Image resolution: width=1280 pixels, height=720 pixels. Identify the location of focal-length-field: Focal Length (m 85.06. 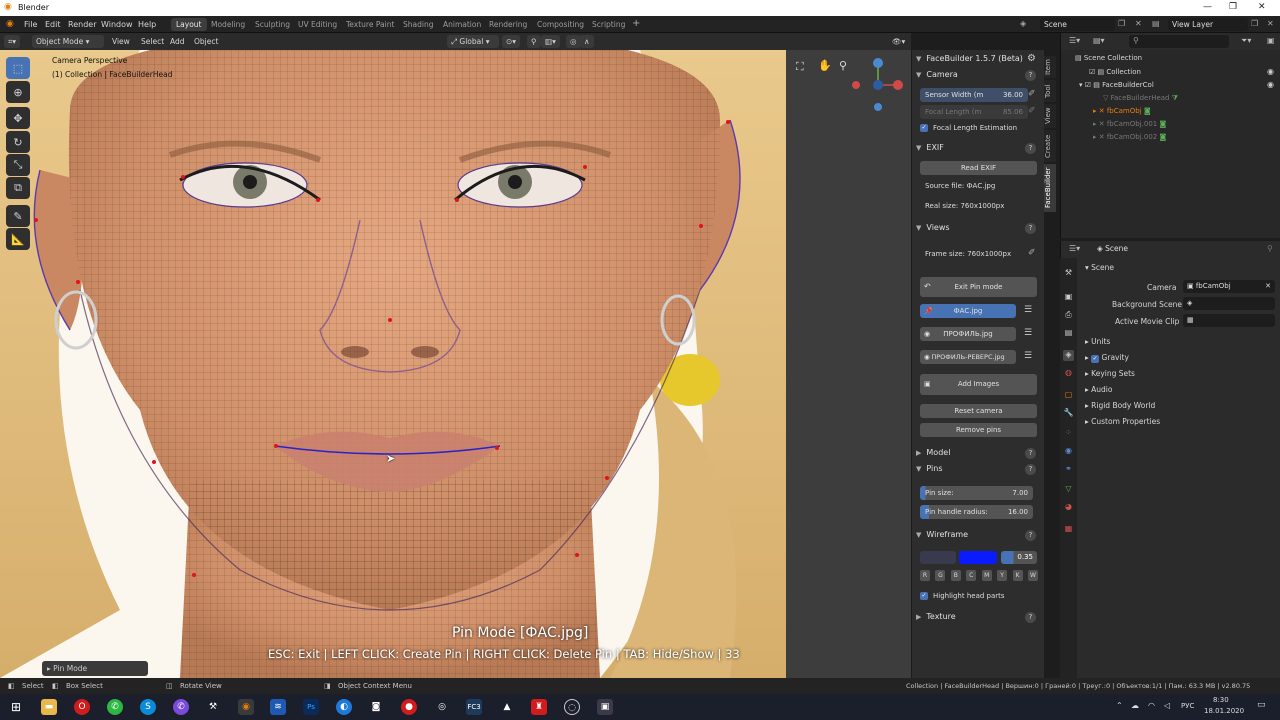
(974, 112).